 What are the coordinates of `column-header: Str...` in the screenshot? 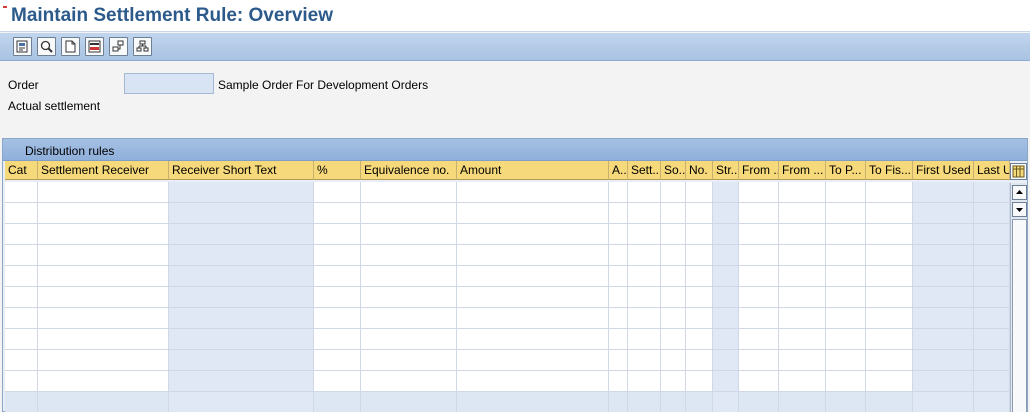 It's located at (726, 170).